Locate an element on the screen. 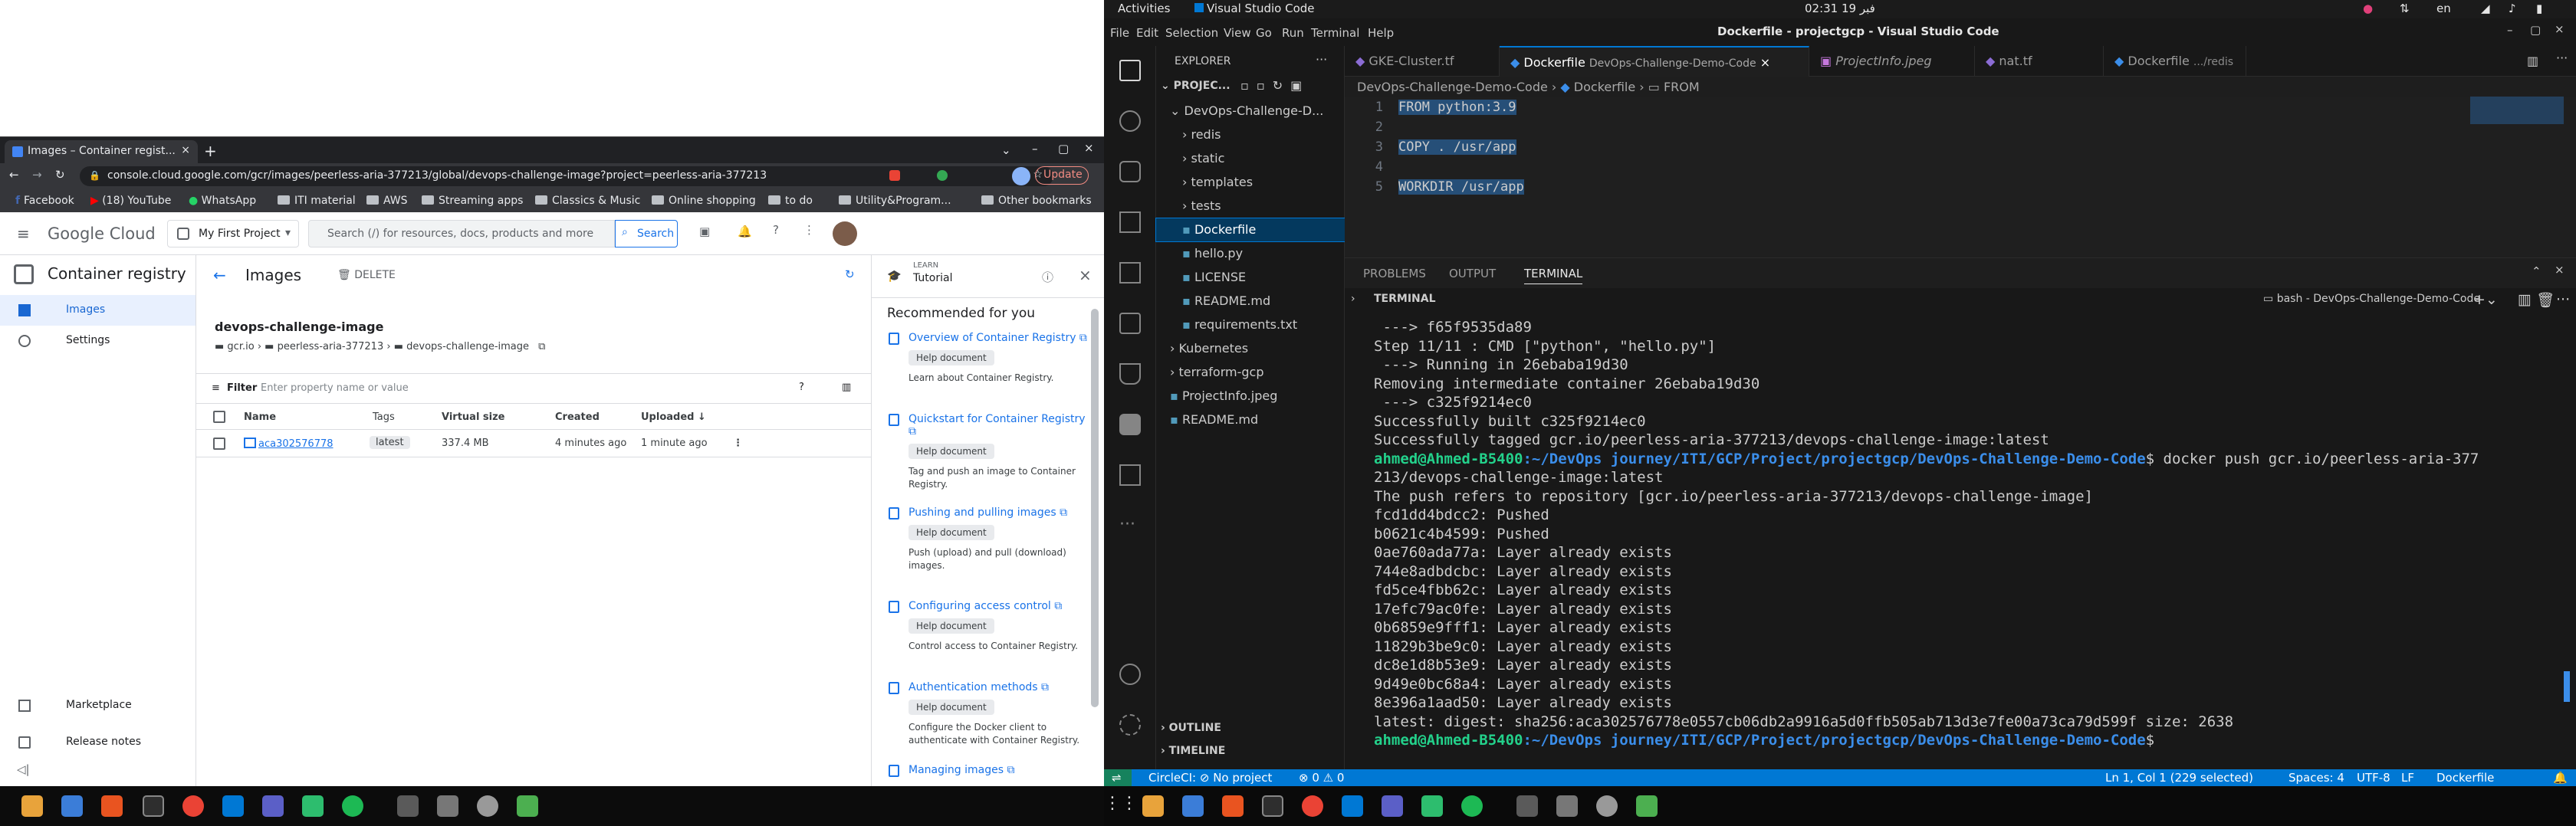 This screenshot has width=2576, height=826. google-cloud-logo: Google Cloud is located at coordinates (102, 234).